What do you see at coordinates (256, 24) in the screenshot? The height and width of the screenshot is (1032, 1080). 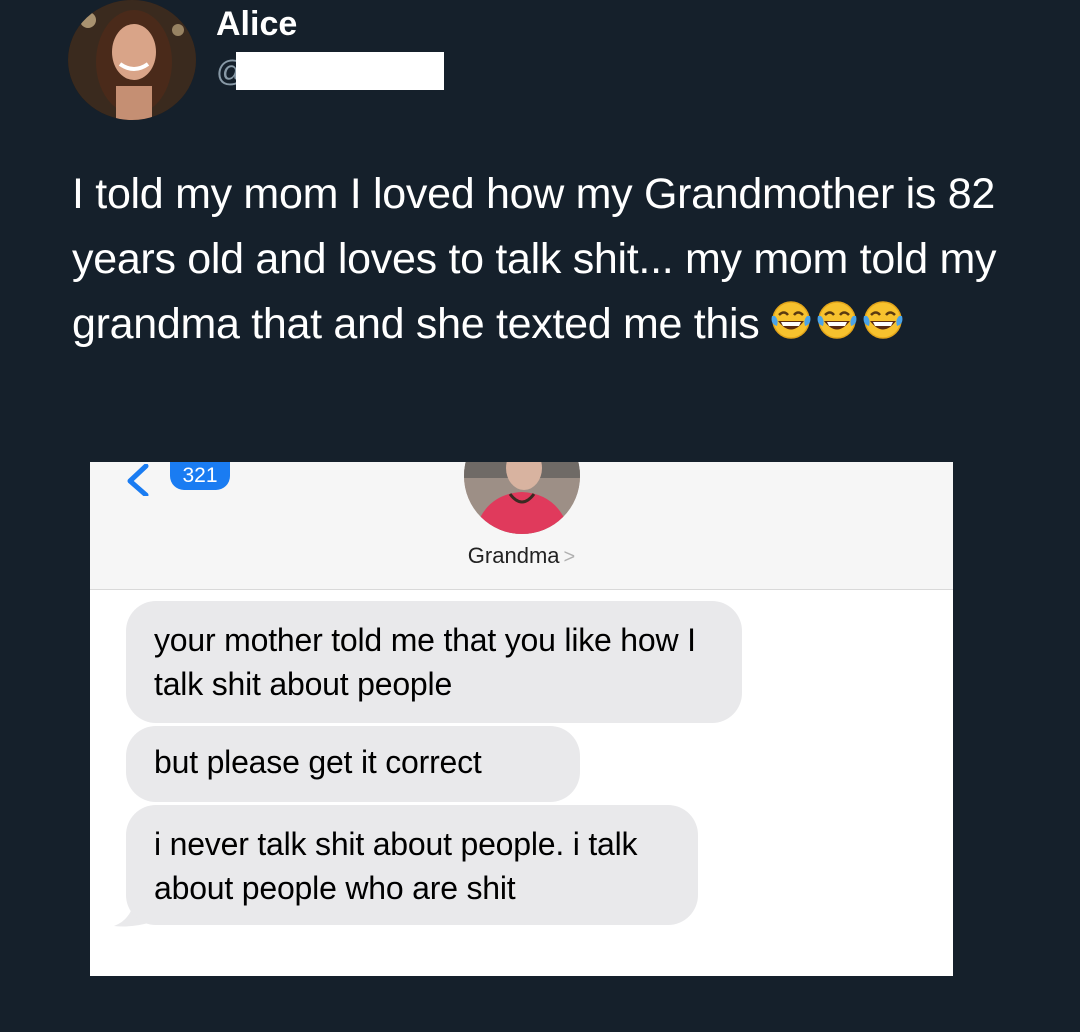 I see `display-name: Alice` at bounding box center [256, 24].